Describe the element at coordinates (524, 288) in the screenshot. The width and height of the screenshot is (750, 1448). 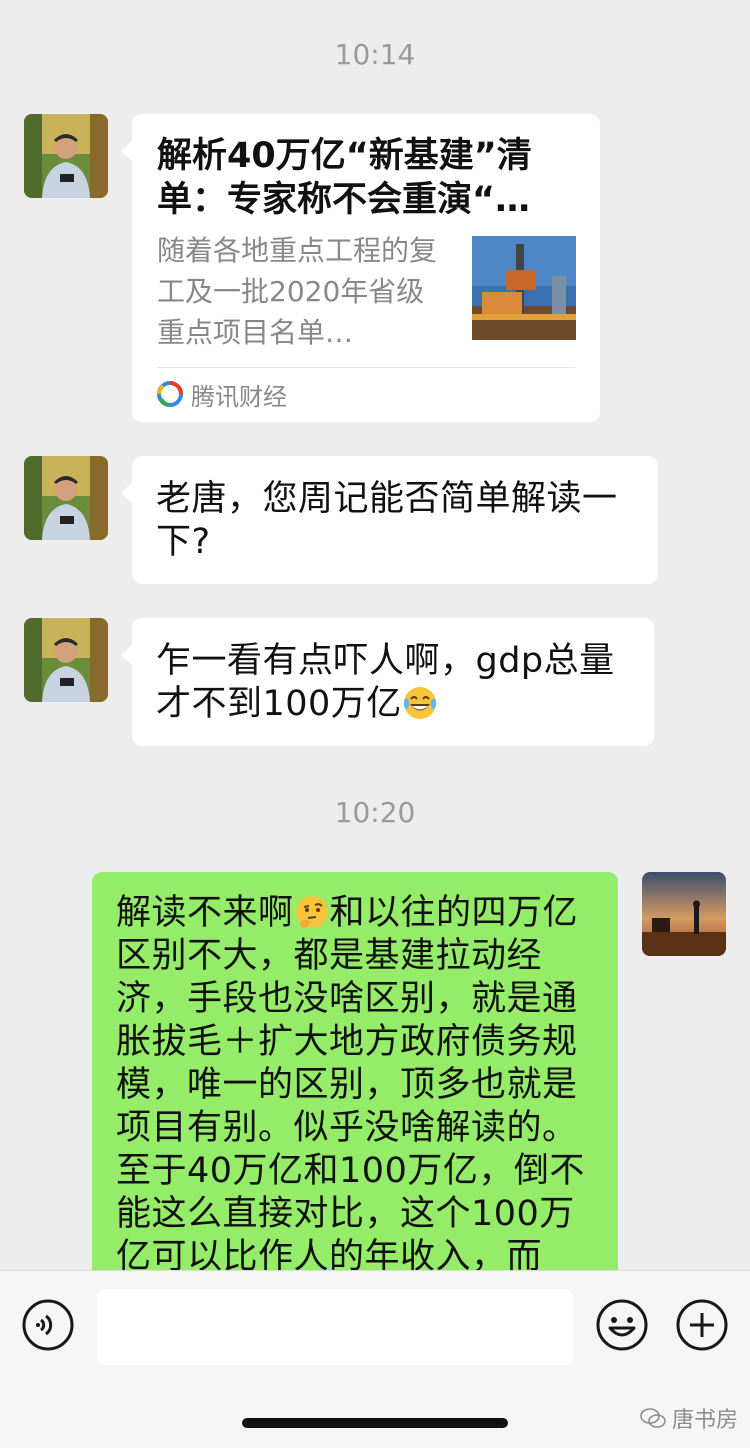
I see `article-thumbnail` at that location.